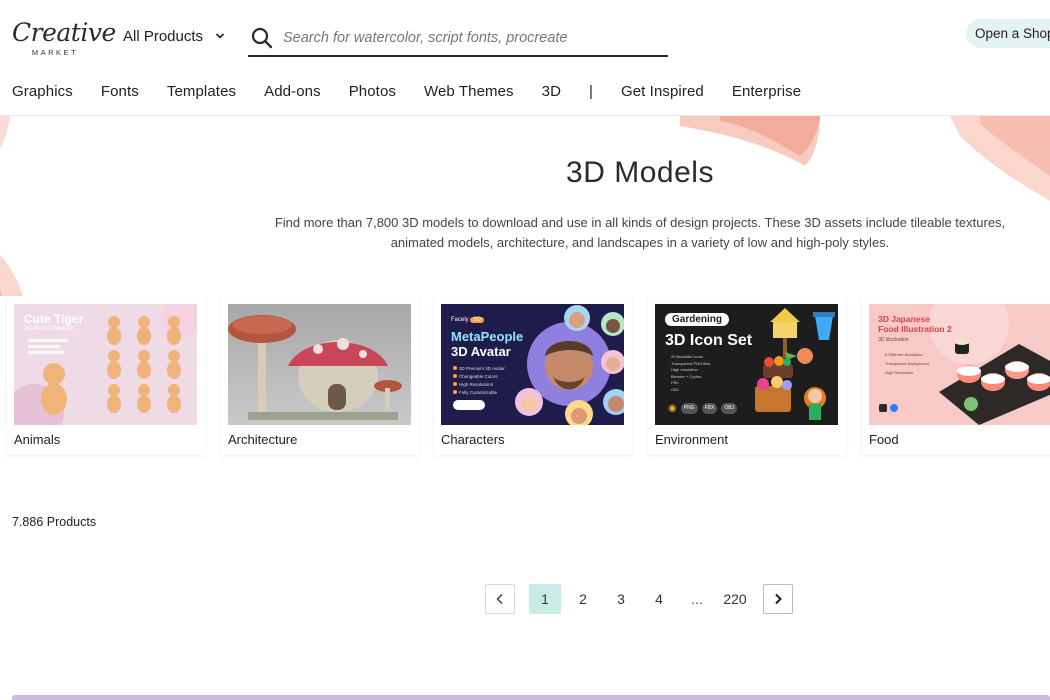  Describe the element at coordinates (469, 91) in the screenshot. I see `nav-item-web-themes: Web Themes` at that location.